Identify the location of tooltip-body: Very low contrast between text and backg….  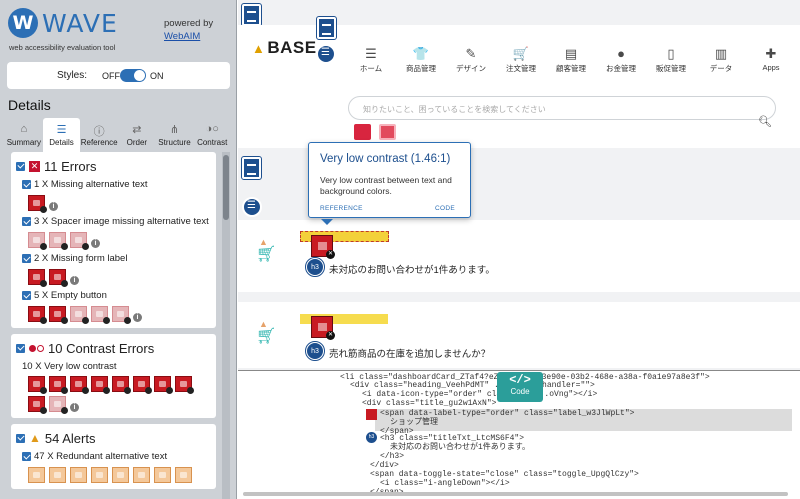
(386, 185).